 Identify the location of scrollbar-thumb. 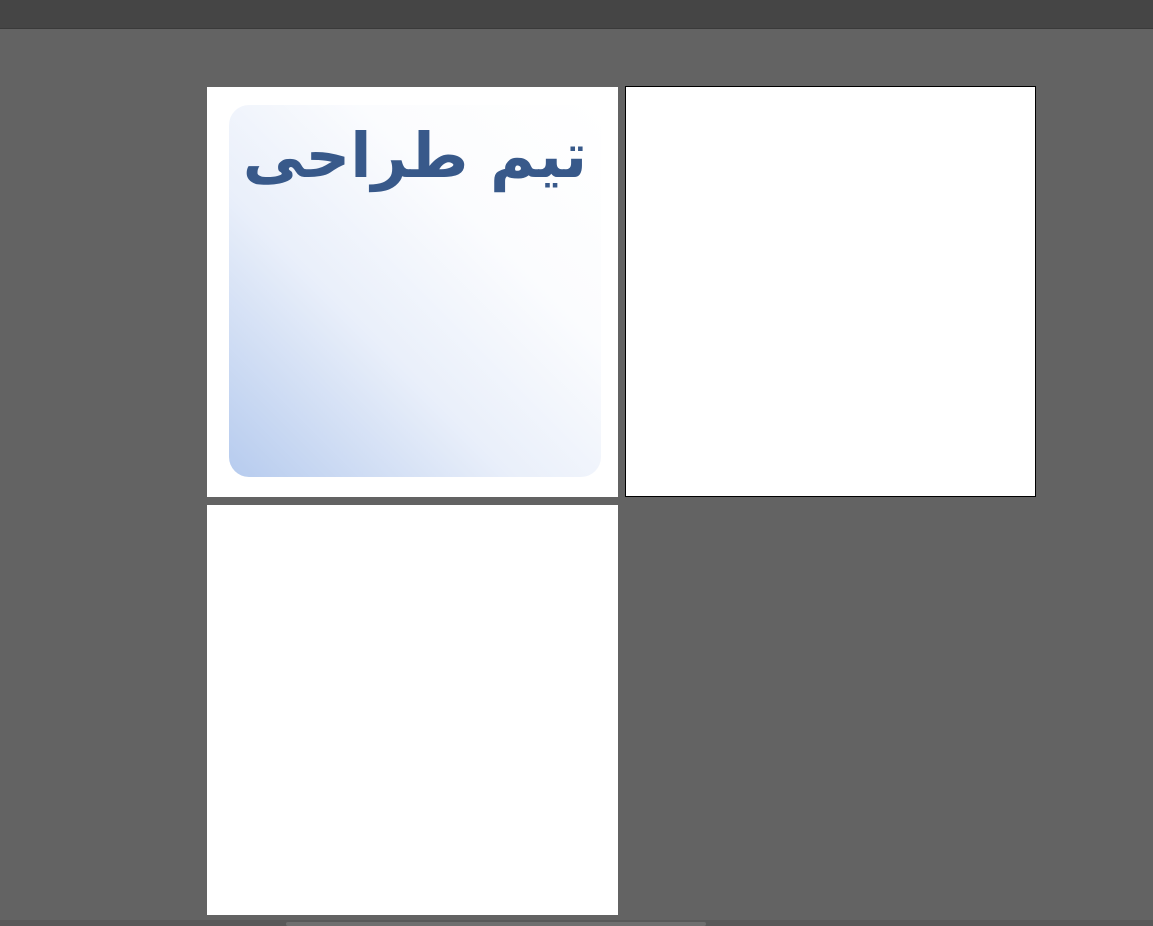
(496, 924).